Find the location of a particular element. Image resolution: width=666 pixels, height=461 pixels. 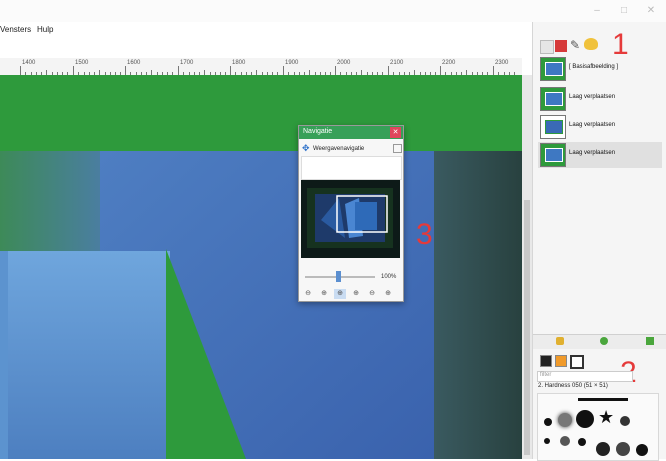

navigation-spacer is located at coordinates (351, 168).